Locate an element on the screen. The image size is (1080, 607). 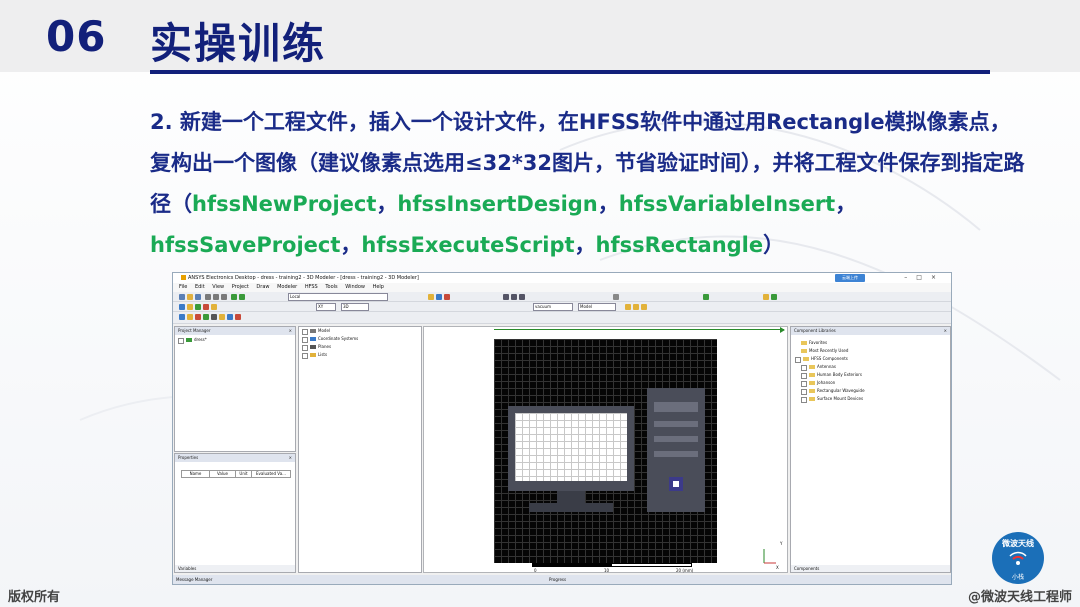
scale-label: 0 is located at coordinates (535, 570).